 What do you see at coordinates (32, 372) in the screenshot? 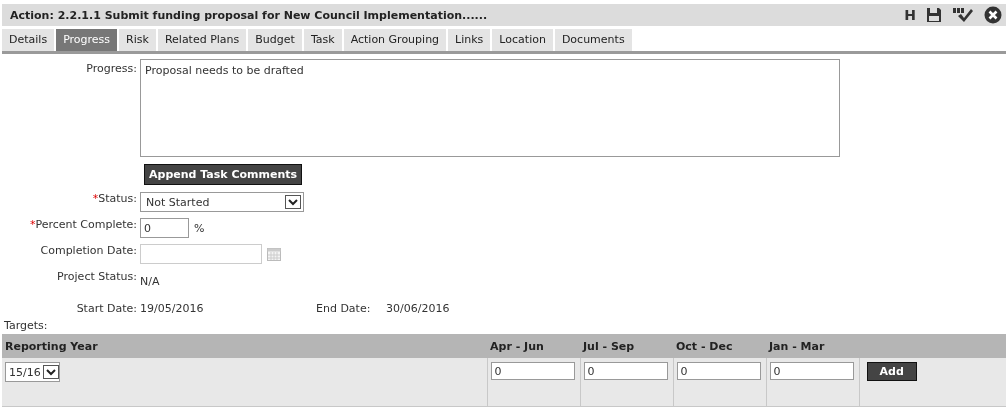
I see `year-dropdown: 15/16` at bounding box center [32, 372].